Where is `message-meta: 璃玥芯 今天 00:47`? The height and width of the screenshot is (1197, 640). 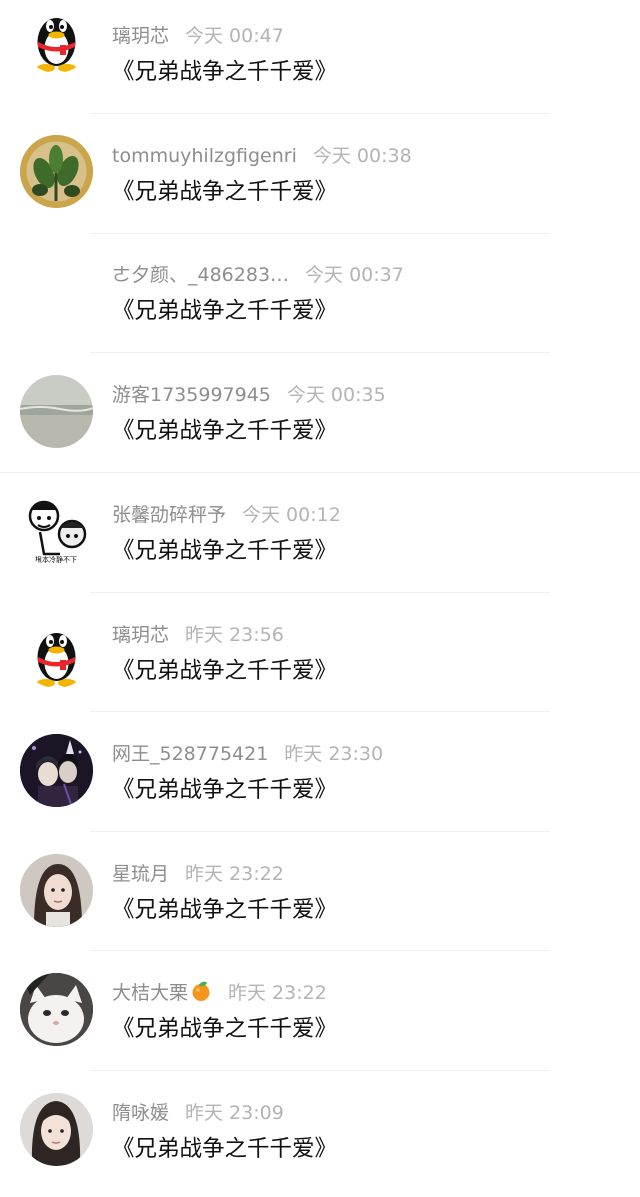 message-meta: 璃玥芯 今天 00:47 is located at coordinates (198, 36).